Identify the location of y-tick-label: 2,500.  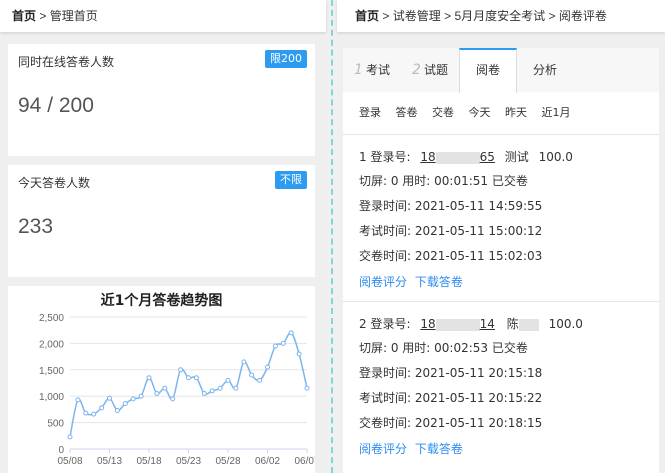
(51, 318).